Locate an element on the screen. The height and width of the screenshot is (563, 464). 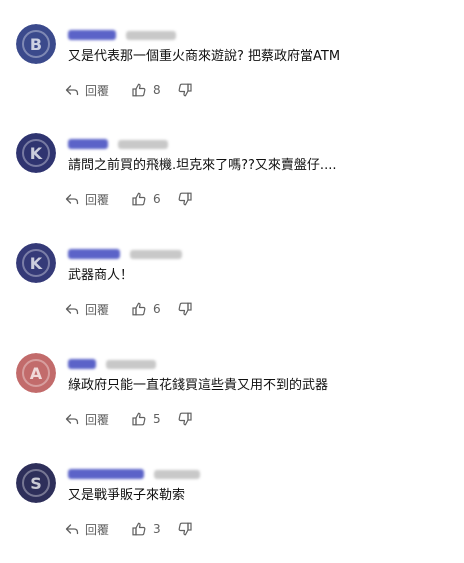
comment-text: 又是代表那一個重火商來遊說? 把蔡政府當ATM is located at coordinates (204, 56).